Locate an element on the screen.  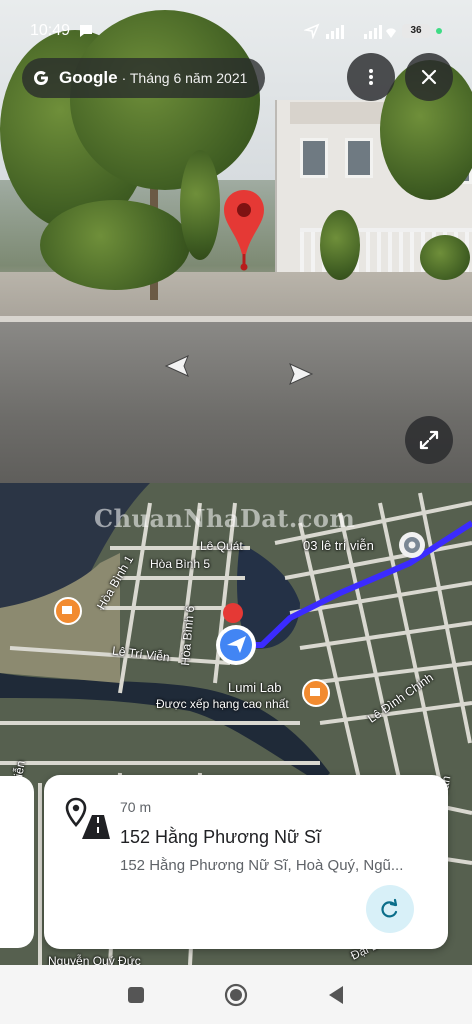
chevron-right-icon is located at coordinates (301, 374).